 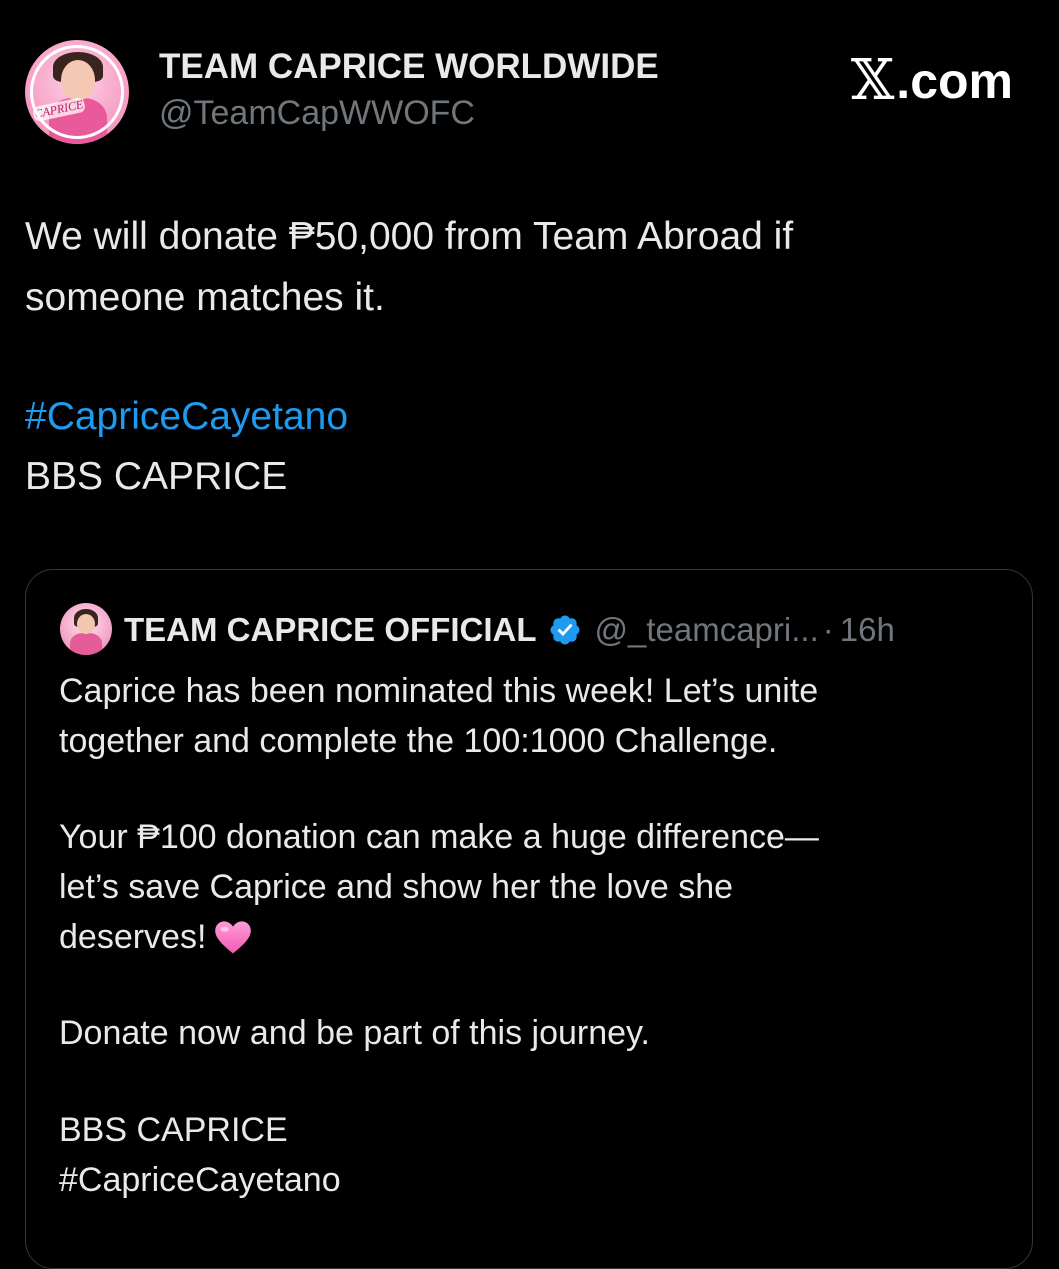 I want to click on tweet-footer-line: BBS CAPRICE, so click(x=156, y=476).